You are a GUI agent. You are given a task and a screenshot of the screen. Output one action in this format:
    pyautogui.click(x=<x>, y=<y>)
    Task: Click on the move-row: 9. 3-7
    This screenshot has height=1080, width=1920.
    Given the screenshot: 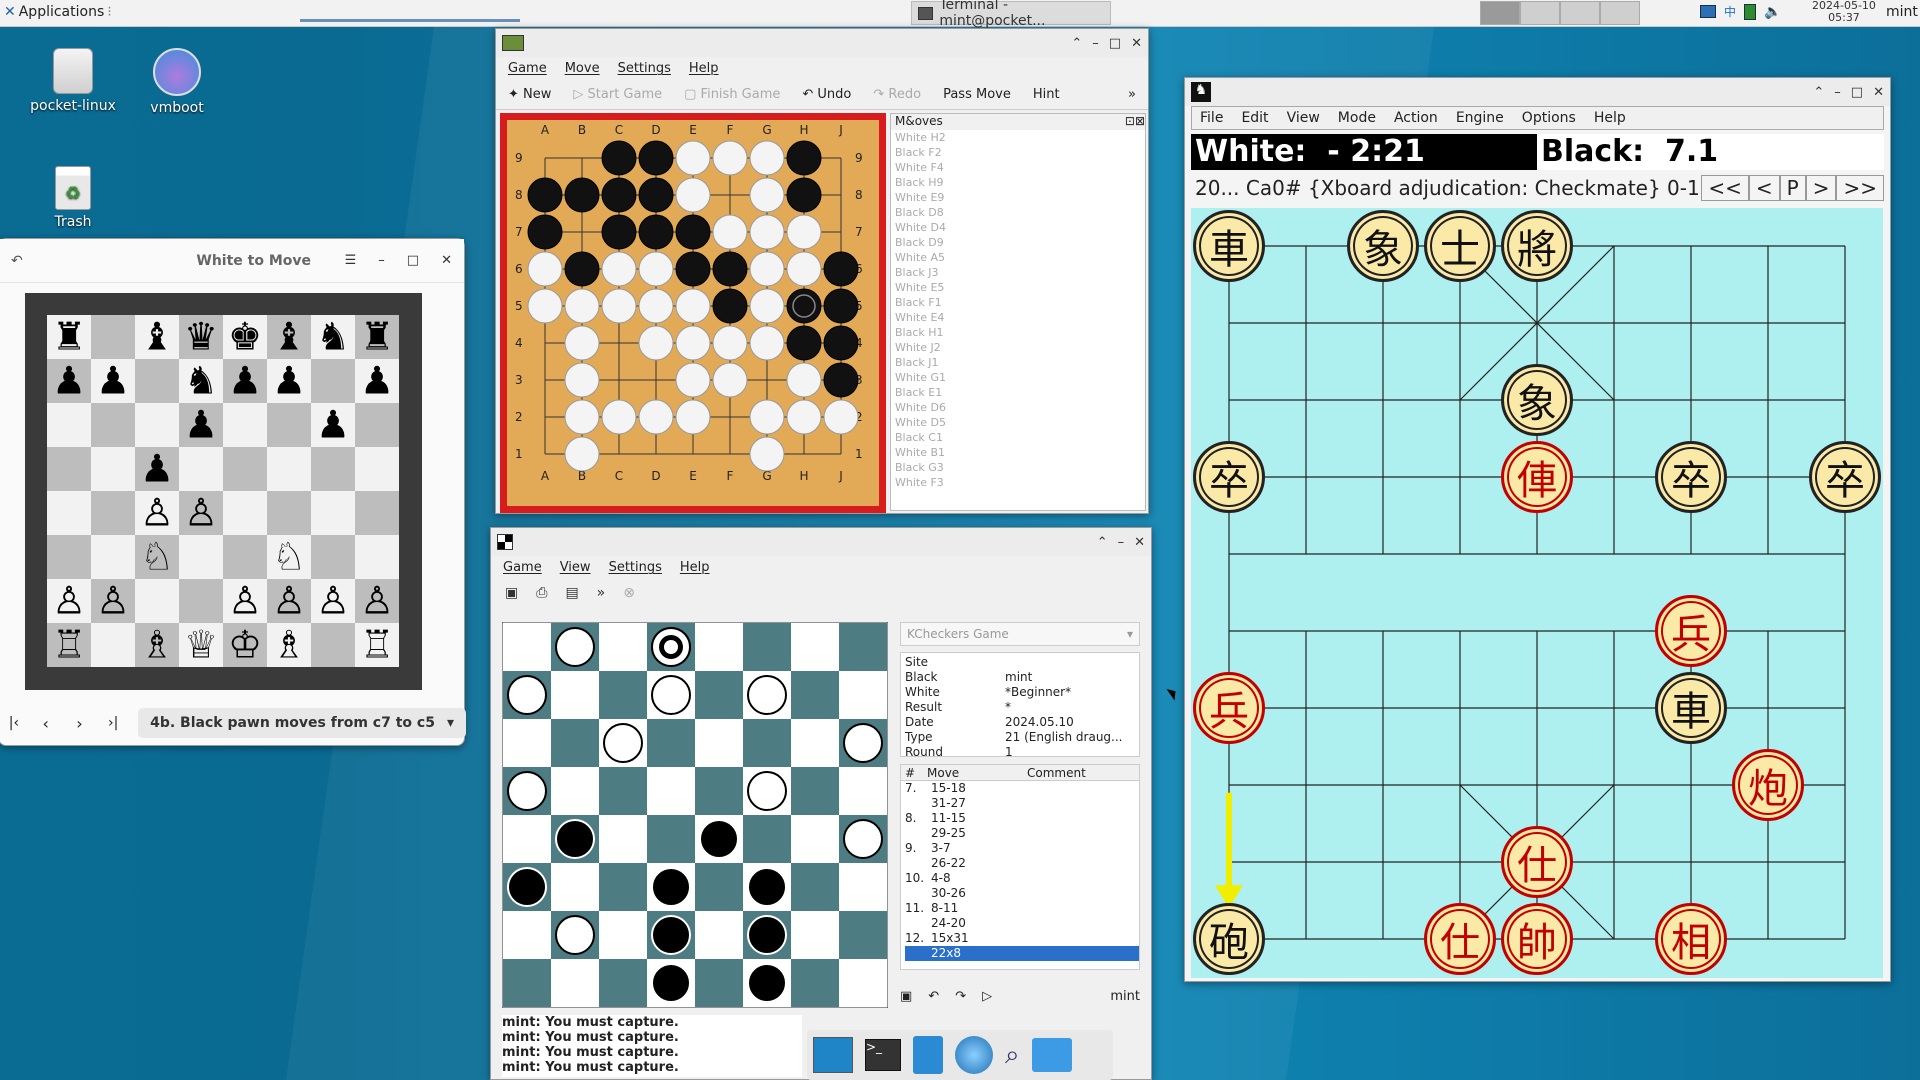 What is the action you would take?
    pyautogui.click(x=1022, y=848)
    